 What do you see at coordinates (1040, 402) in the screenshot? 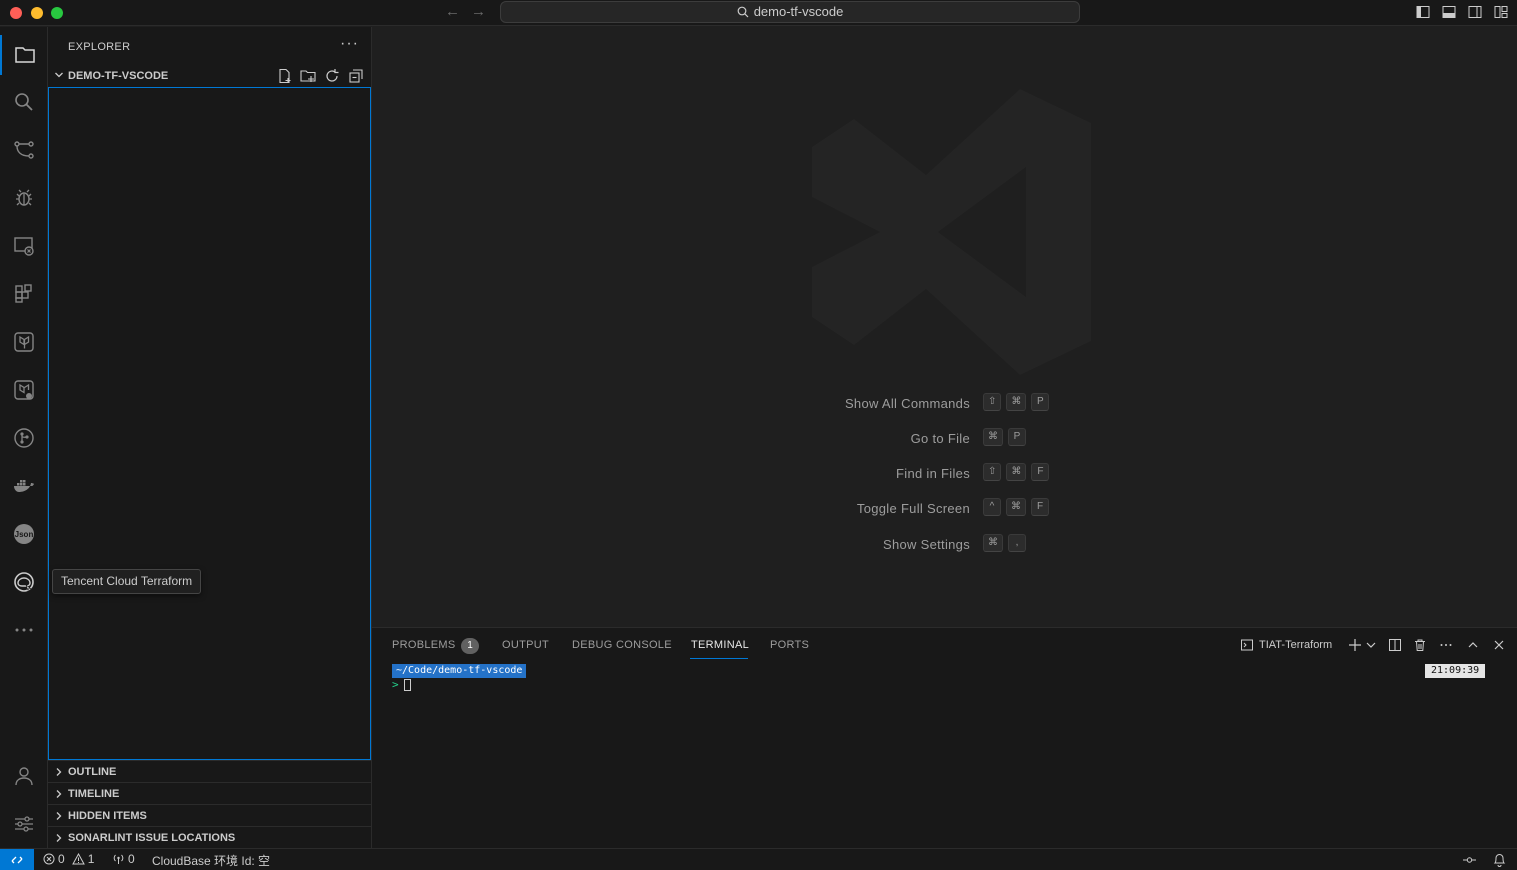
I see `key: P` at bounding box center [1040, 402].